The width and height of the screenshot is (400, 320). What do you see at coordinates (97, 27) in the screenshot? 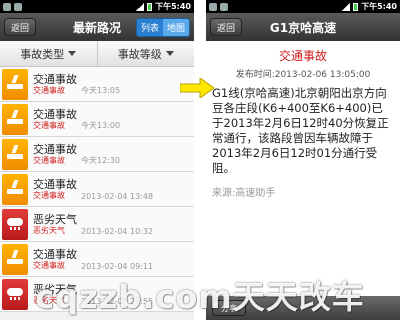
I see `title-bar: 返回 最新路况 列表 地图` at bounding box center [97, 27].